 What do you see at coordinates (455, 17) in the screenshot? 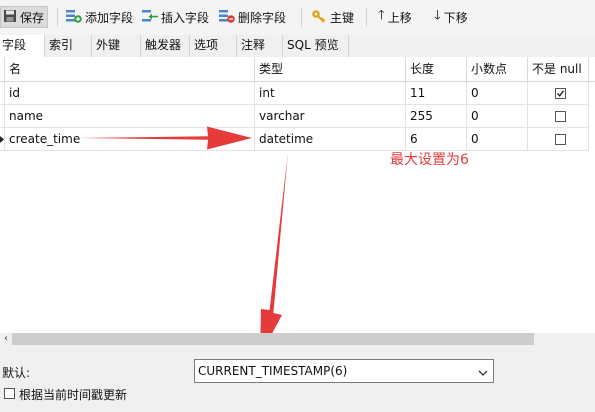
I see `move-down-label: 下移` at bounding box center [455, 17].